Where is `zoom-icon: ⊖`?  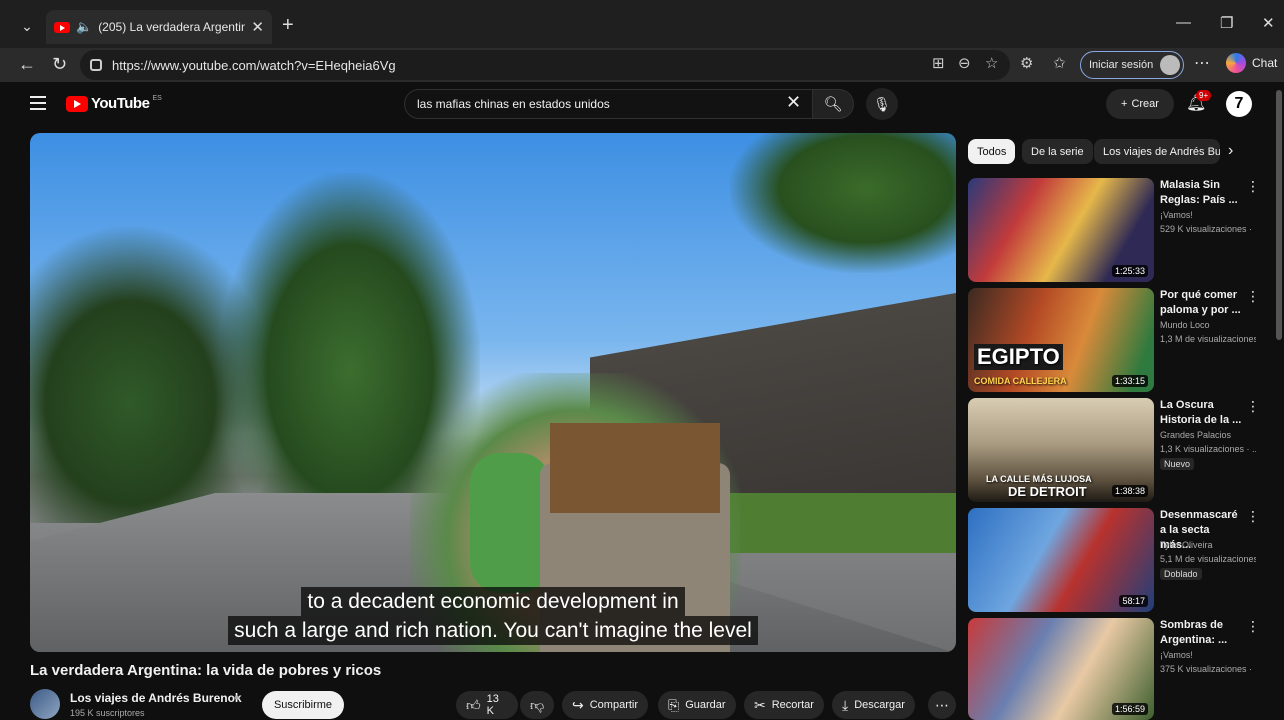
zoom-icon: ⊖ is located at coordinates (964, 63).